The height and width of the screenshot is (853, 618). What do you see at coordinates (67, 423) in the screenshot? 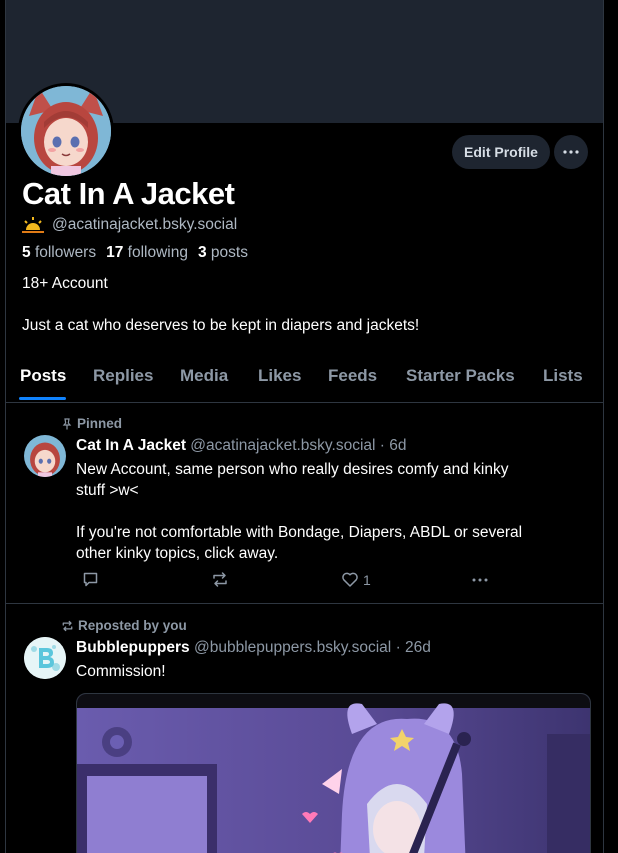
I see `pin-icon` at bounding box center [67, 423].